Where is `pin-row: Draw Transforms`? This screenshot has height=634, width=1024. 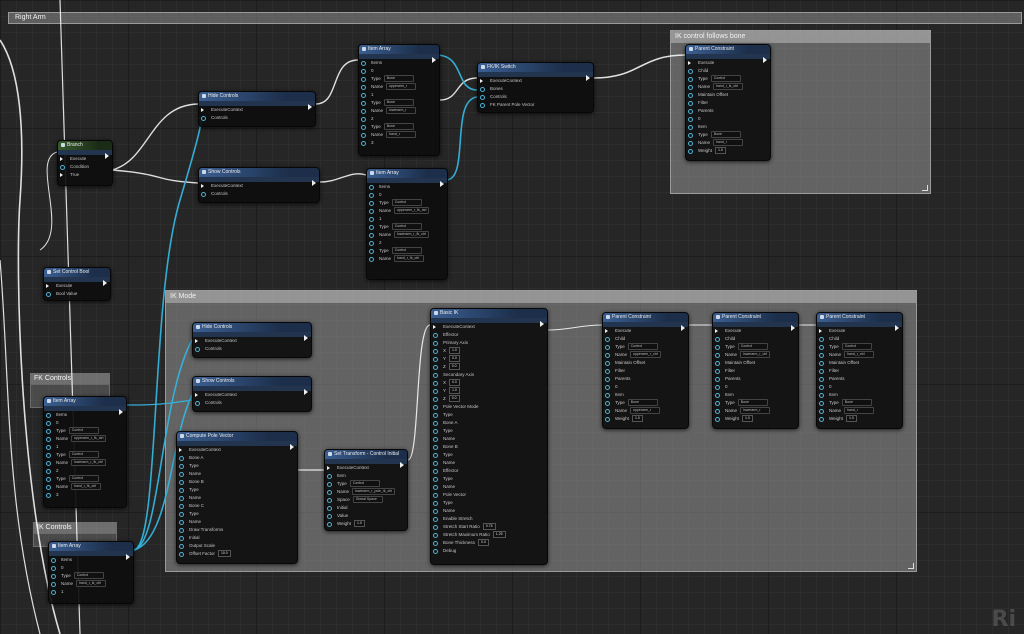
pin-row: Draw Transforms is located at coordinates (237, 530).